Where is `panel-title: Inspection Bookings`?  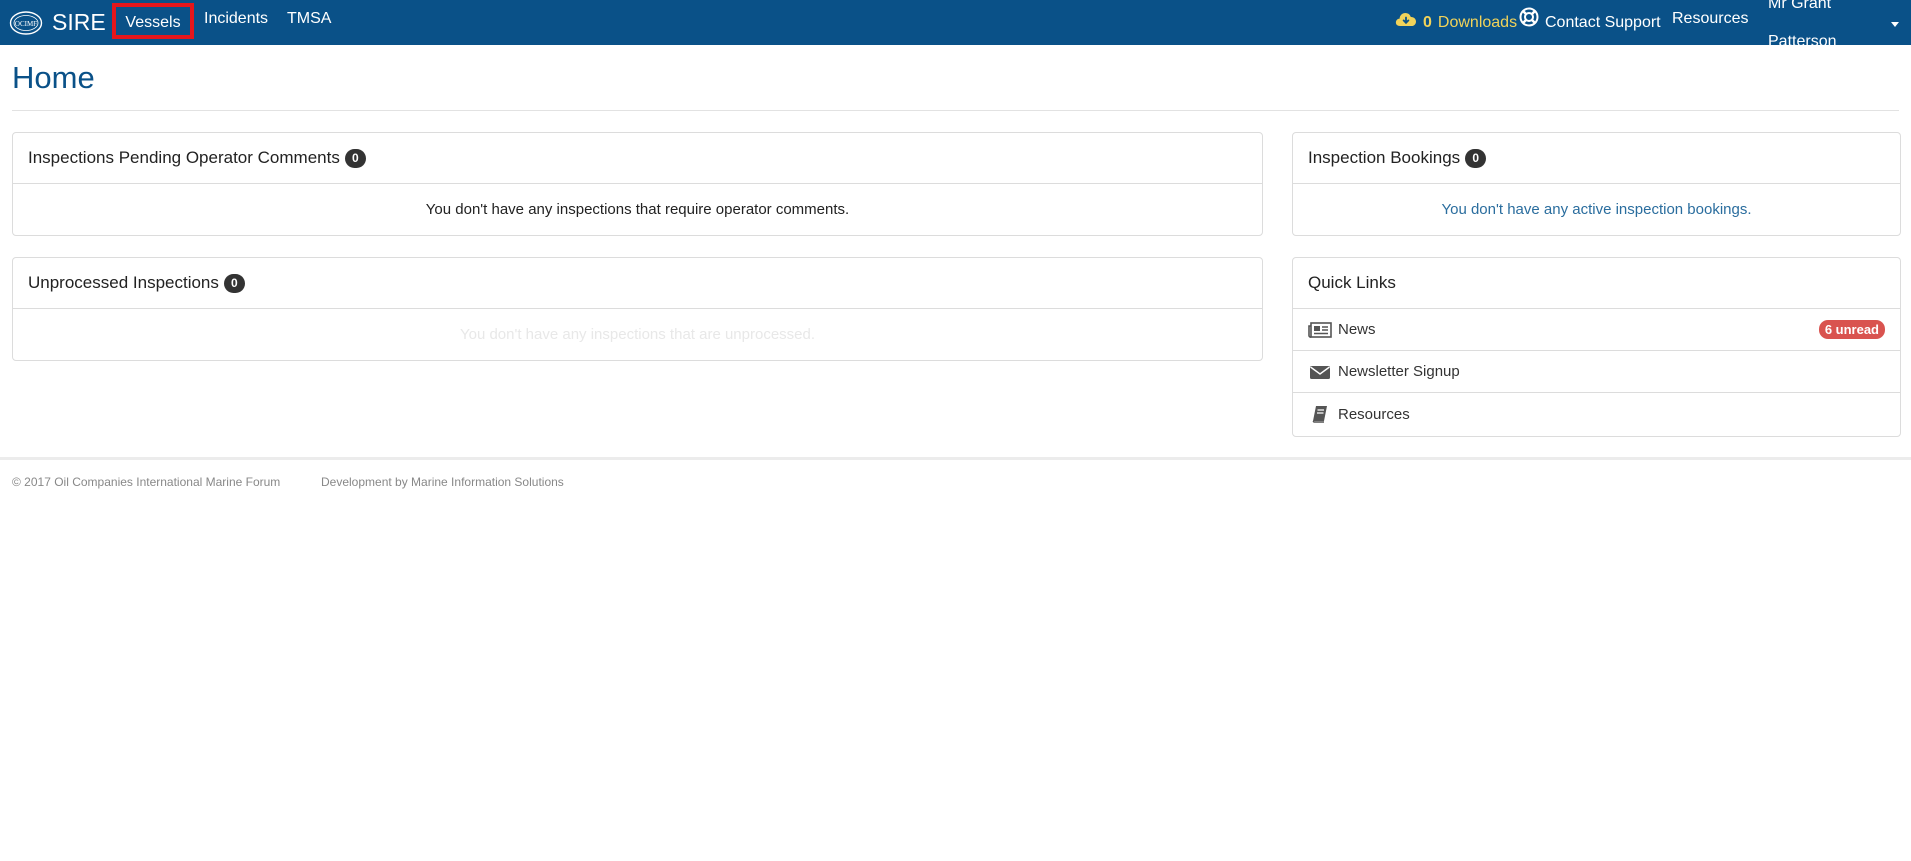 panel-title: Inspection Bookings is located at coordinates (1384, 157).